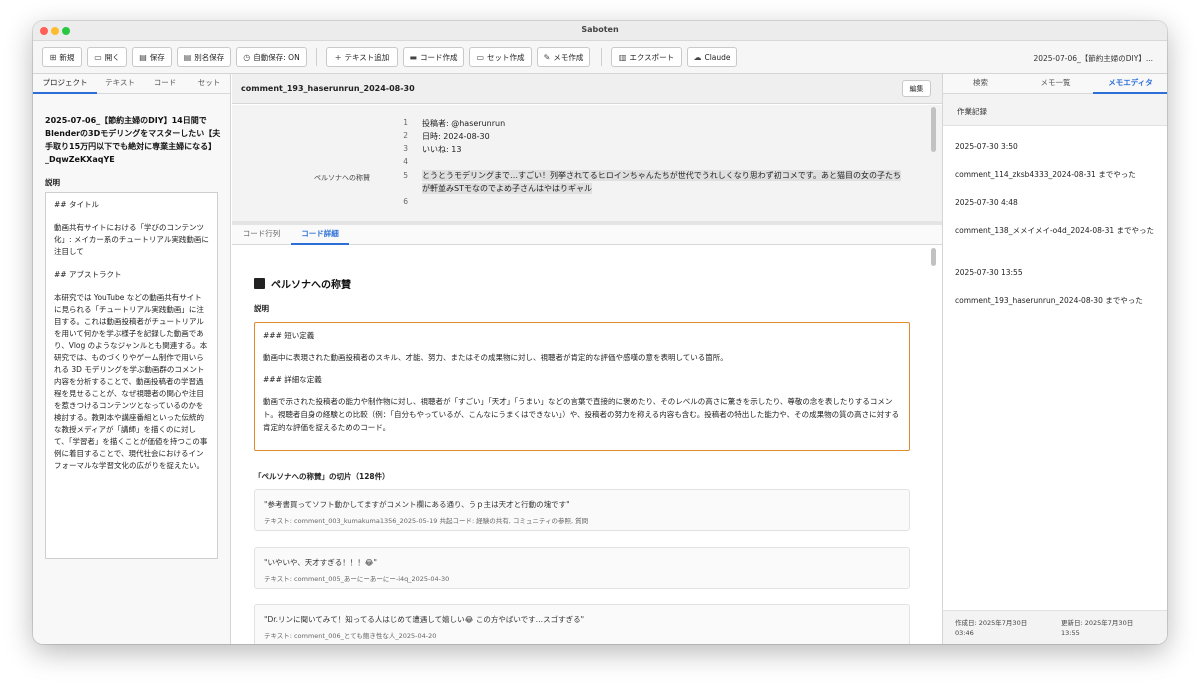 This screenshot has width=1200, height=689. I want to click on clock-icon: ◷, so click(247, 57).